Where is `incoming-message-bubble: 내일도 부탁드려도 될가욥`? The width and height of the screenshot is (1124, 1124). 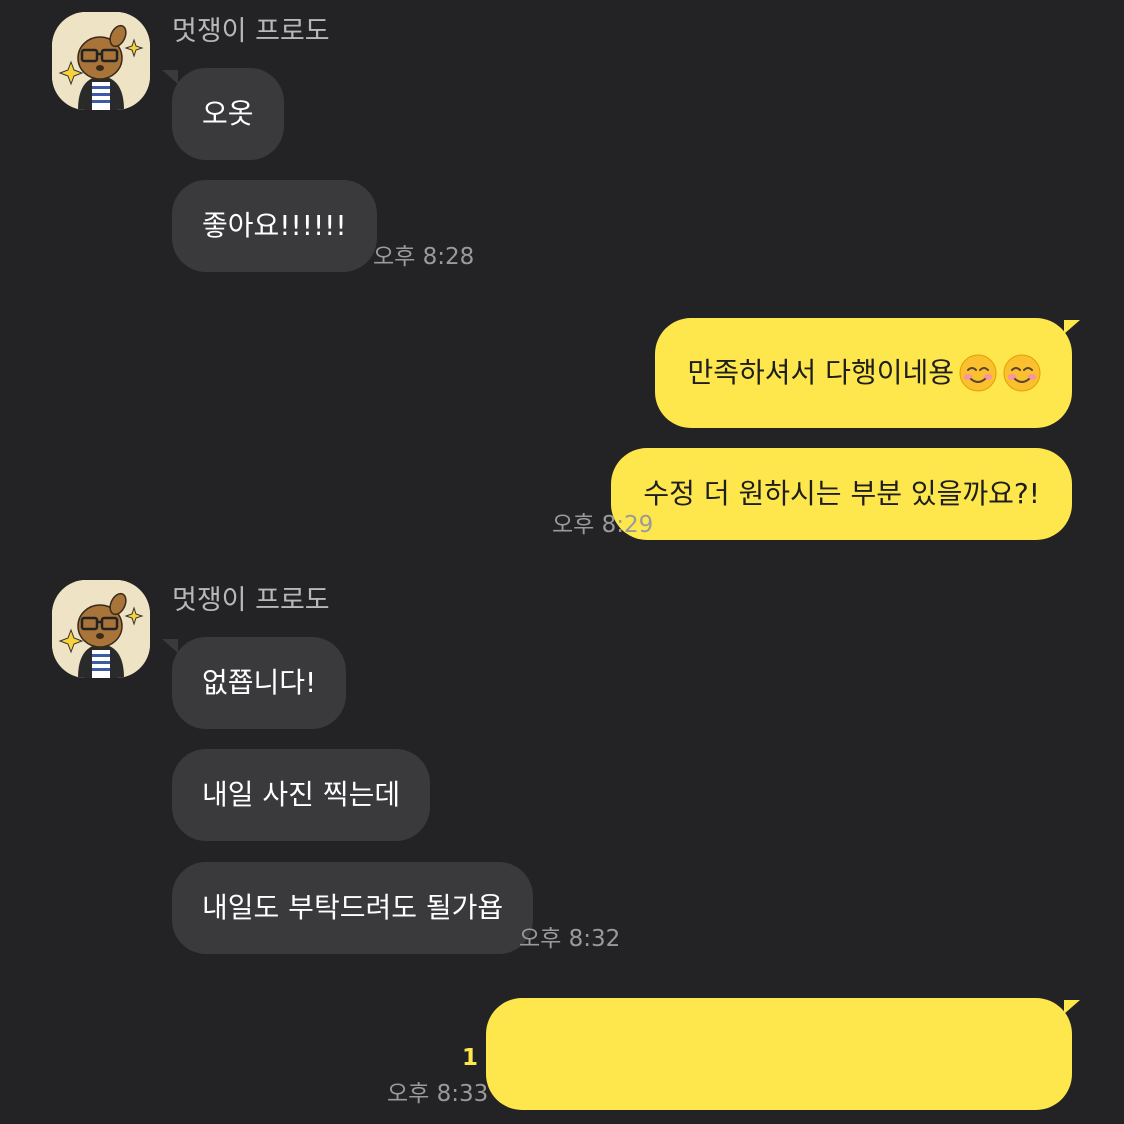 incoming-message-bubble: 내일도 부탁드려도 될가욥 is located at coordinates (353, 908).